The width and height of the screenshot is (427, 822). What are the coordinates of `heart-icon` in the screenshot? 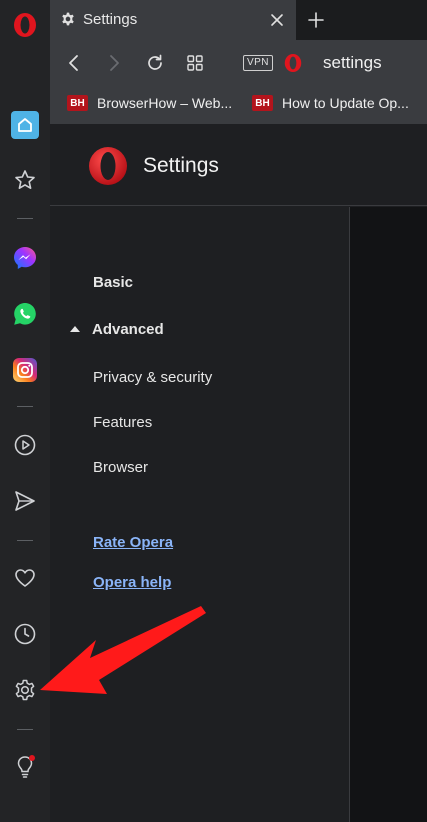 It's located at (25, 578).